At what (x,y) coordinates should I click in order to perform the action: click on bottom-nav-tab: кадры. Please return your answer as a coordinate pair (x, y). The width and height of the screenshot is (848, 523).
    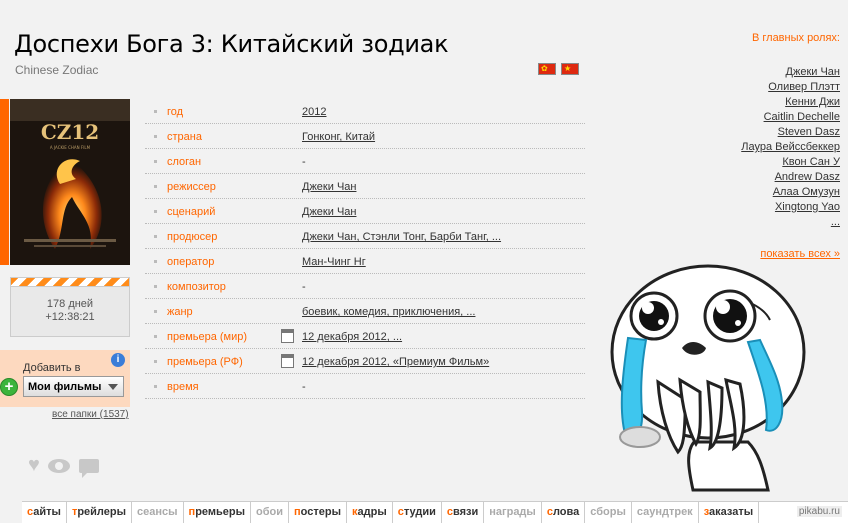
    Looking at the image, I should click on (370, 512).